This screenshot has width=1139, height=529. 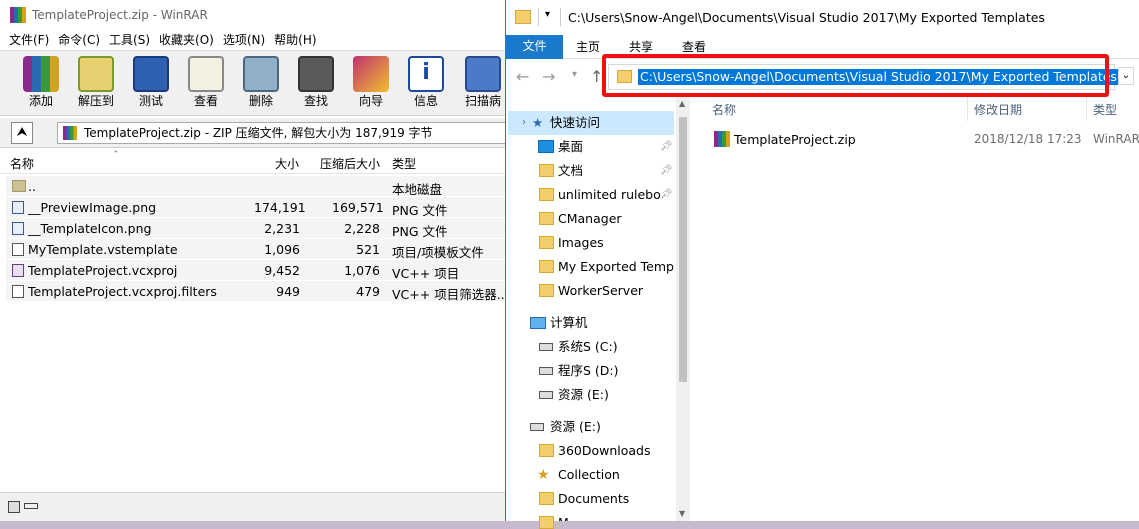 I want to click on nav-item-my-exported-templates: My Exported Templ, so click(x=616, y=267).